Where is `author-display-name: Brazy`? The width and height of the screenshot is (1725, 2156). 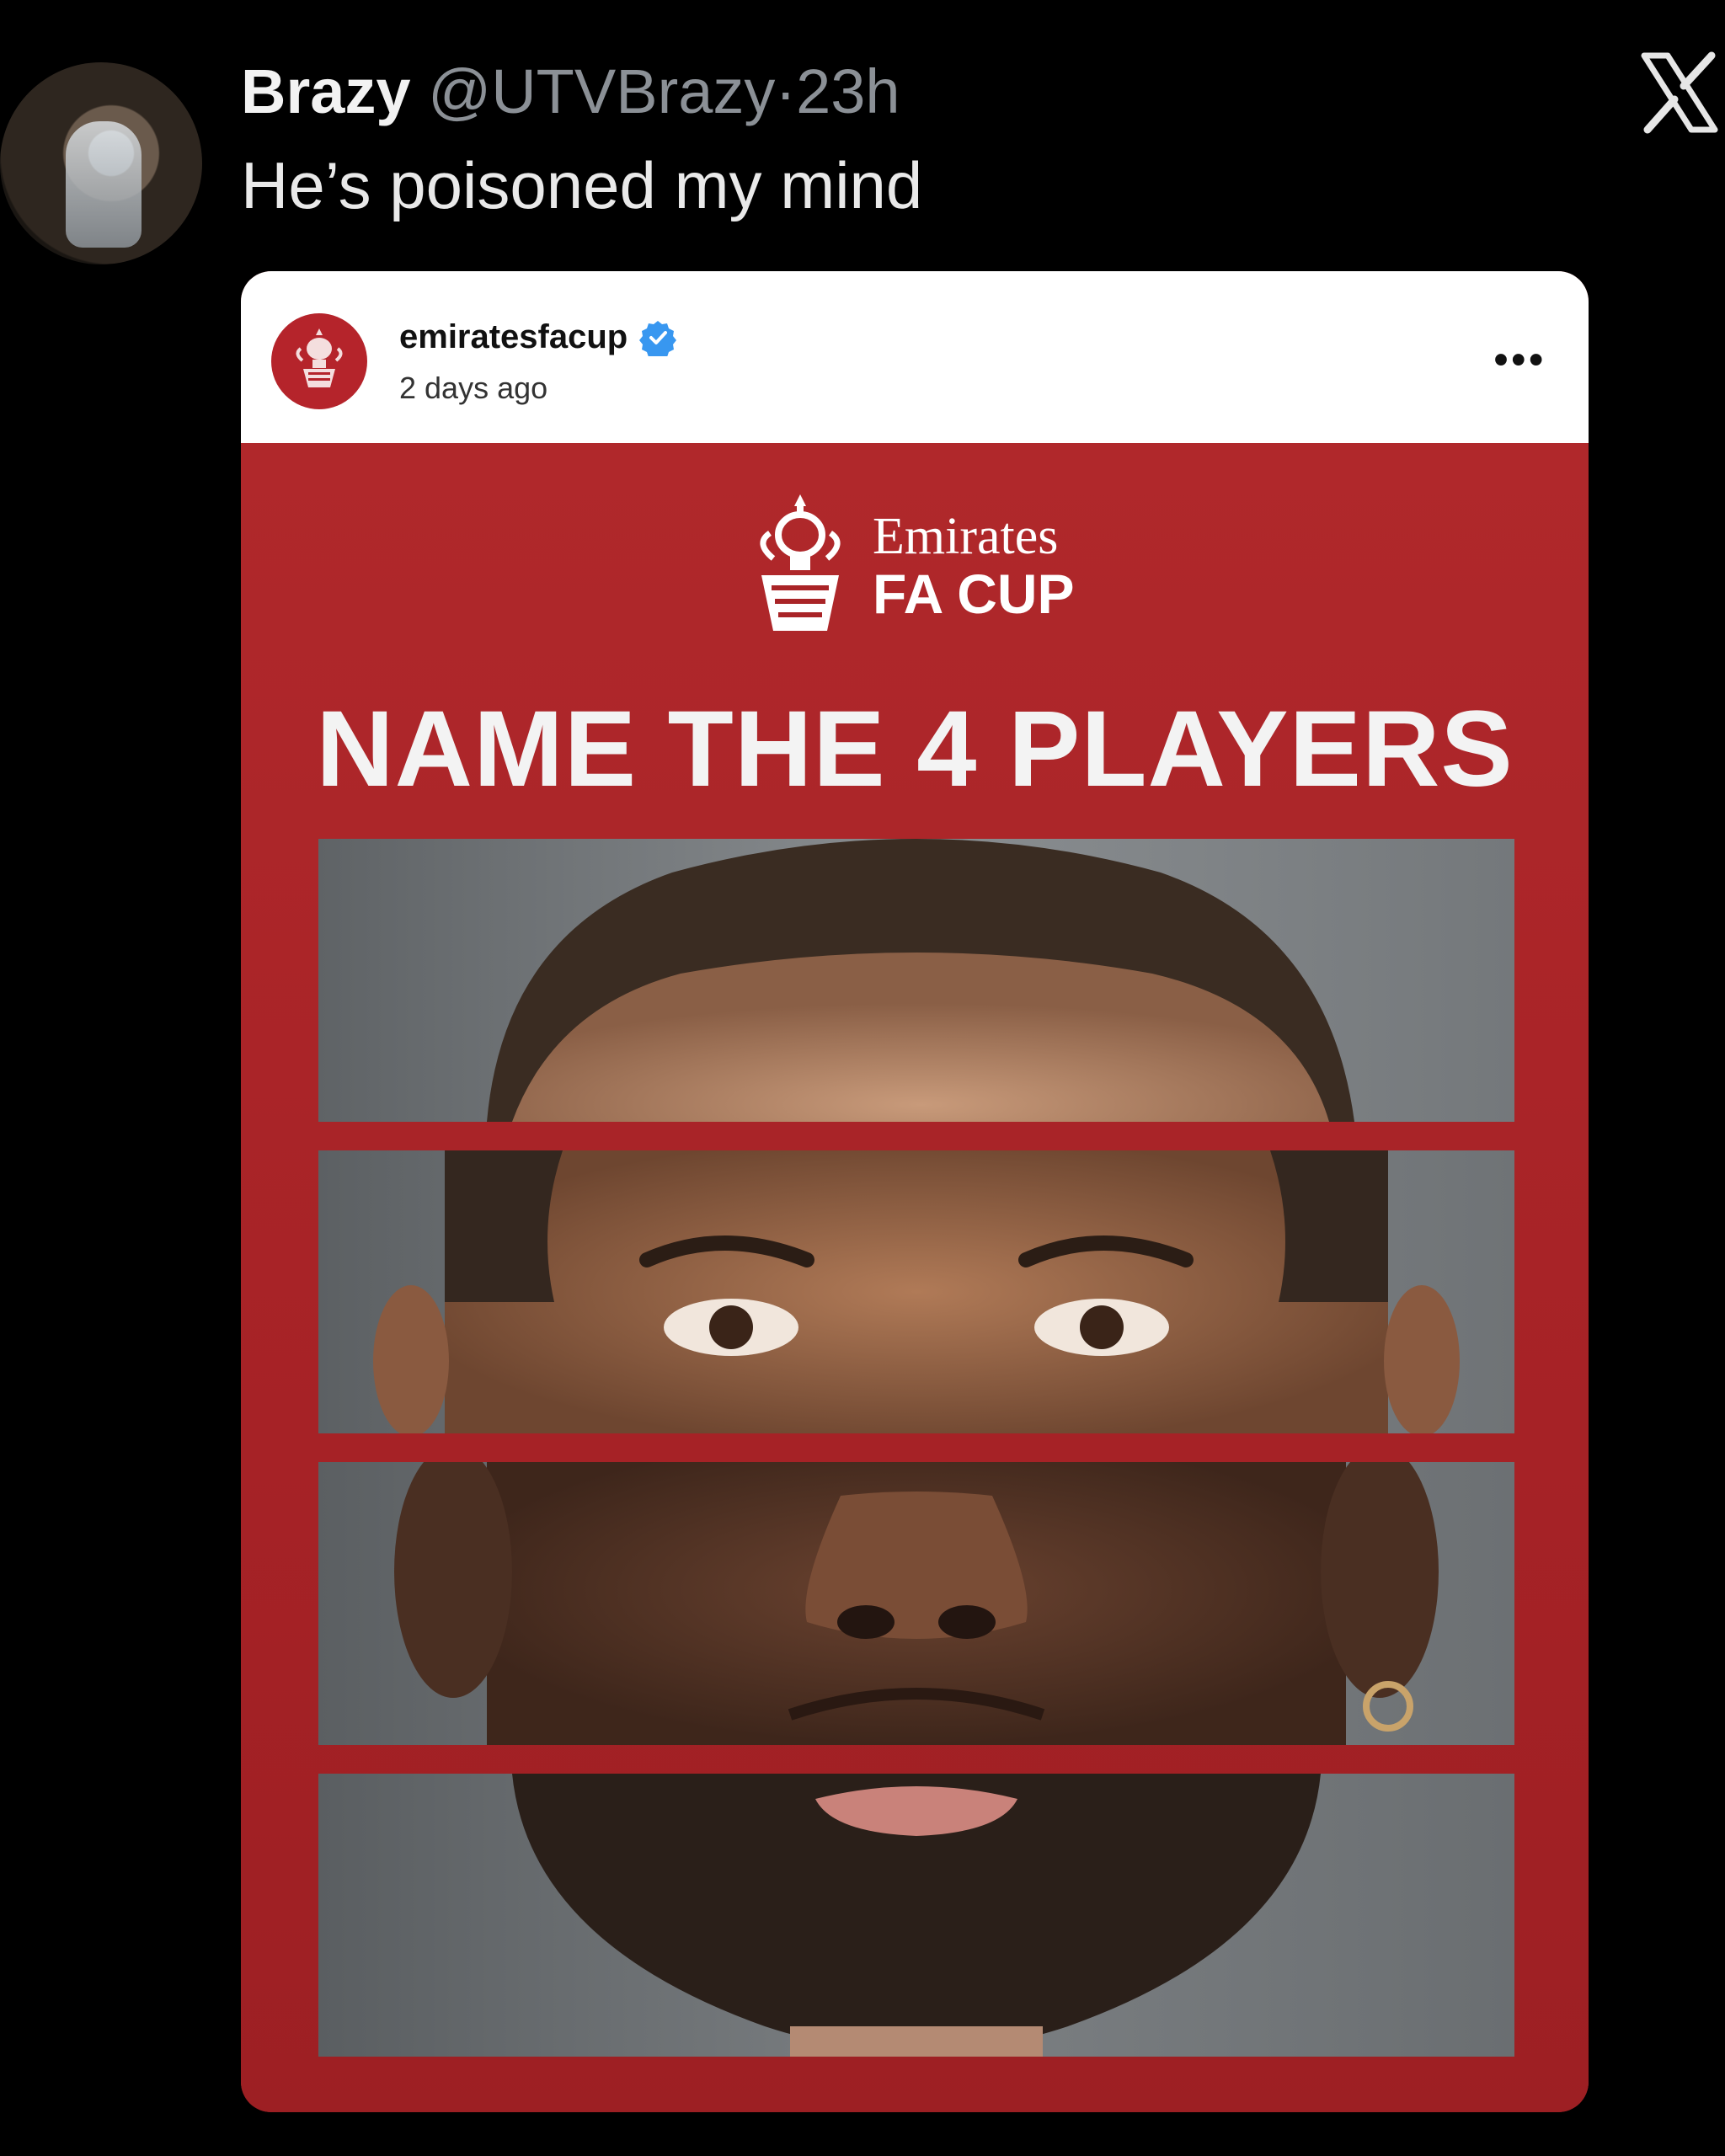
author-display-name: Brazy is located at coordinates (326, 91).